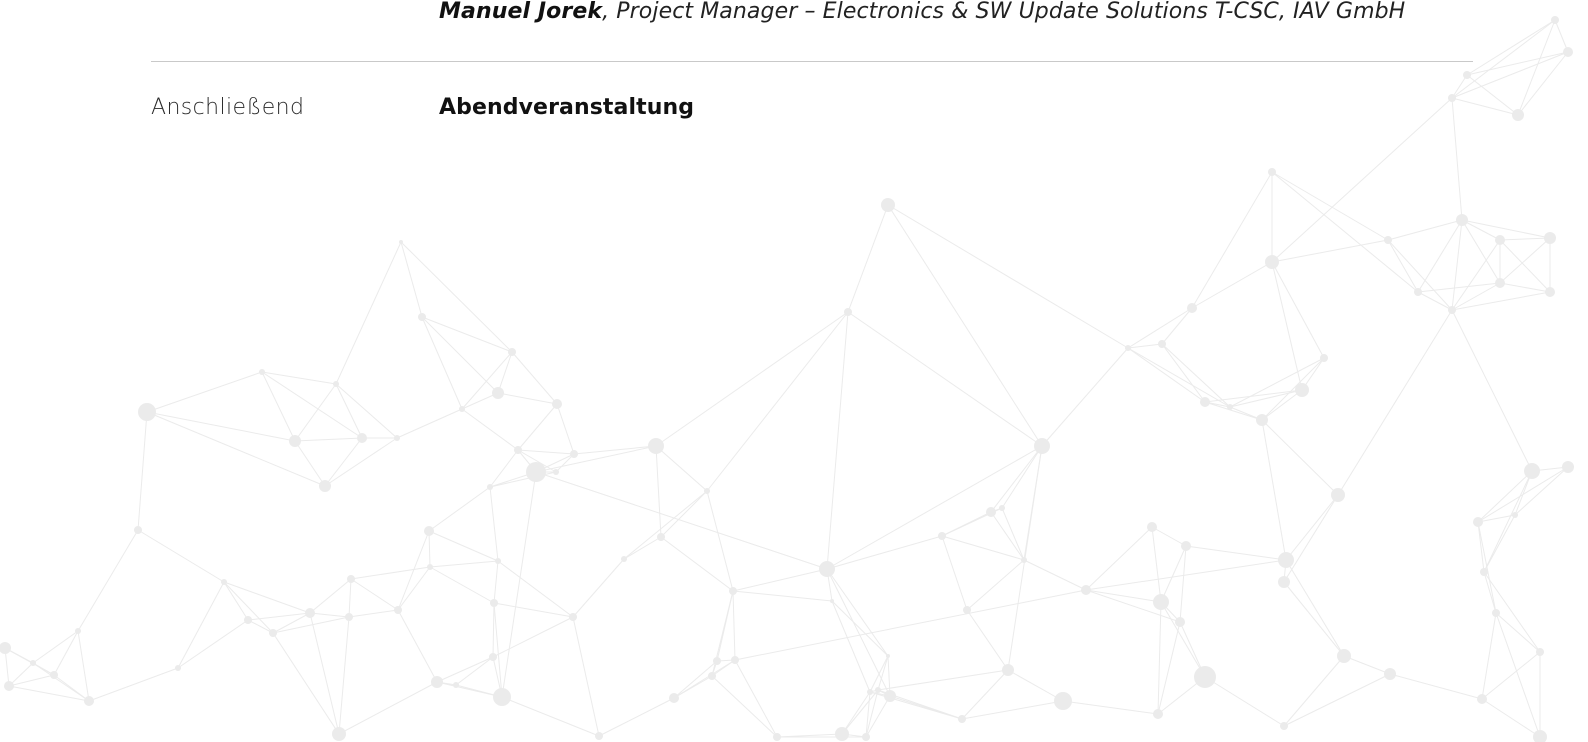 The height and width of the screenshot is (742, 1588). I want to click on agenda-time: Anschließend, so click(228, 107).